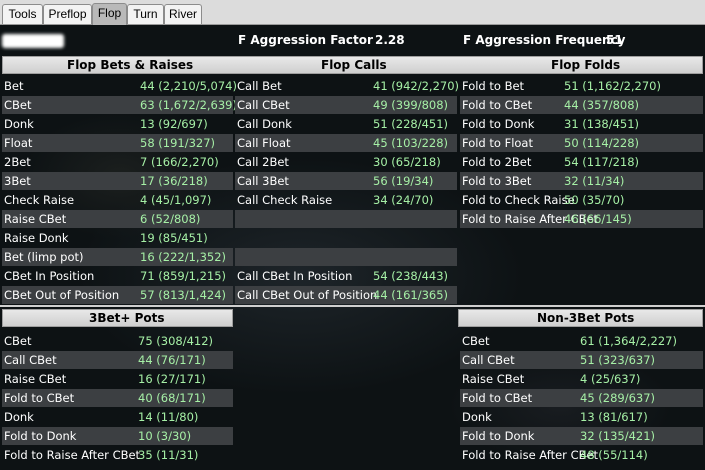 This screenshot has width=705, height=470. I want to click on calls-label: Call 3Bet, so click(263, 181).